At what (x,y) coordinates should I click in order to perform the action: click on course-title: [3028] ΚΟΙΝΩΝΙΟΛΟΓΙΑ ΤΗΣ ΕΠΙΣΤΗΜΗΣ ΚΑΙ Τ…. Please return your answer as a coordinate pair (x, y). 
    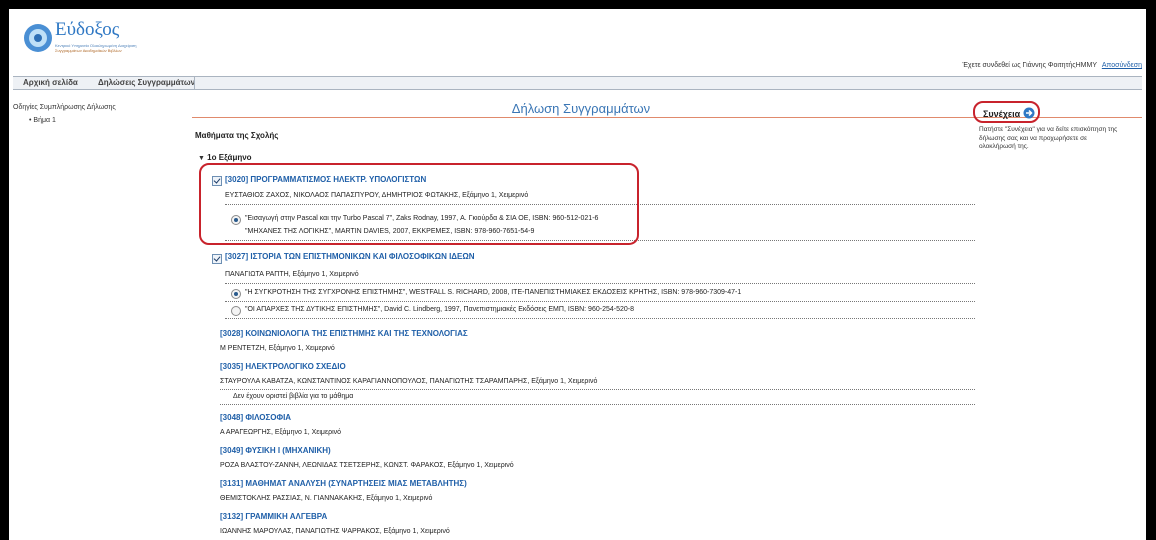
    Looking at the image, I should click on (344, 333).